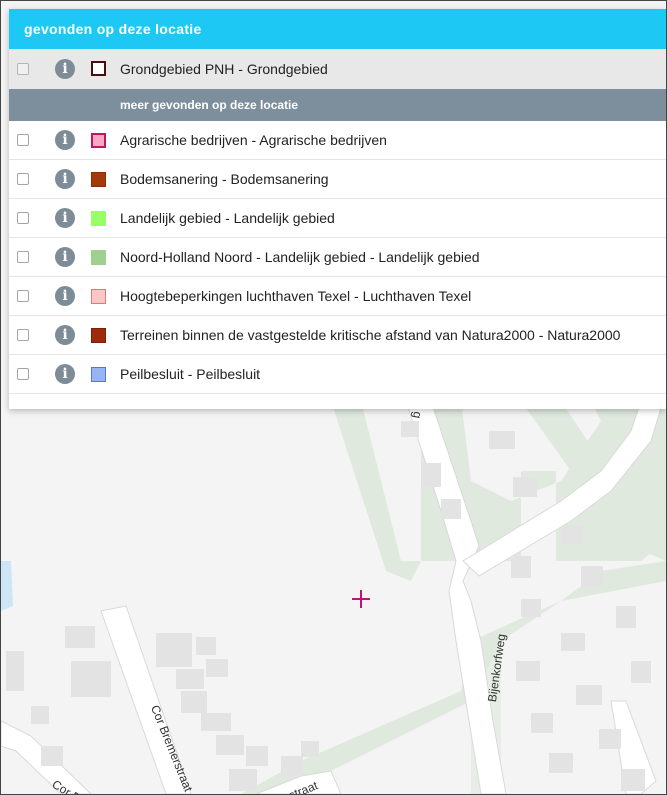  What do you see at coordinates (190, 374) in the screenshot?
I see `layer-label: Peilbesluit - Peilbesluit` at bounding box center [190, 374].